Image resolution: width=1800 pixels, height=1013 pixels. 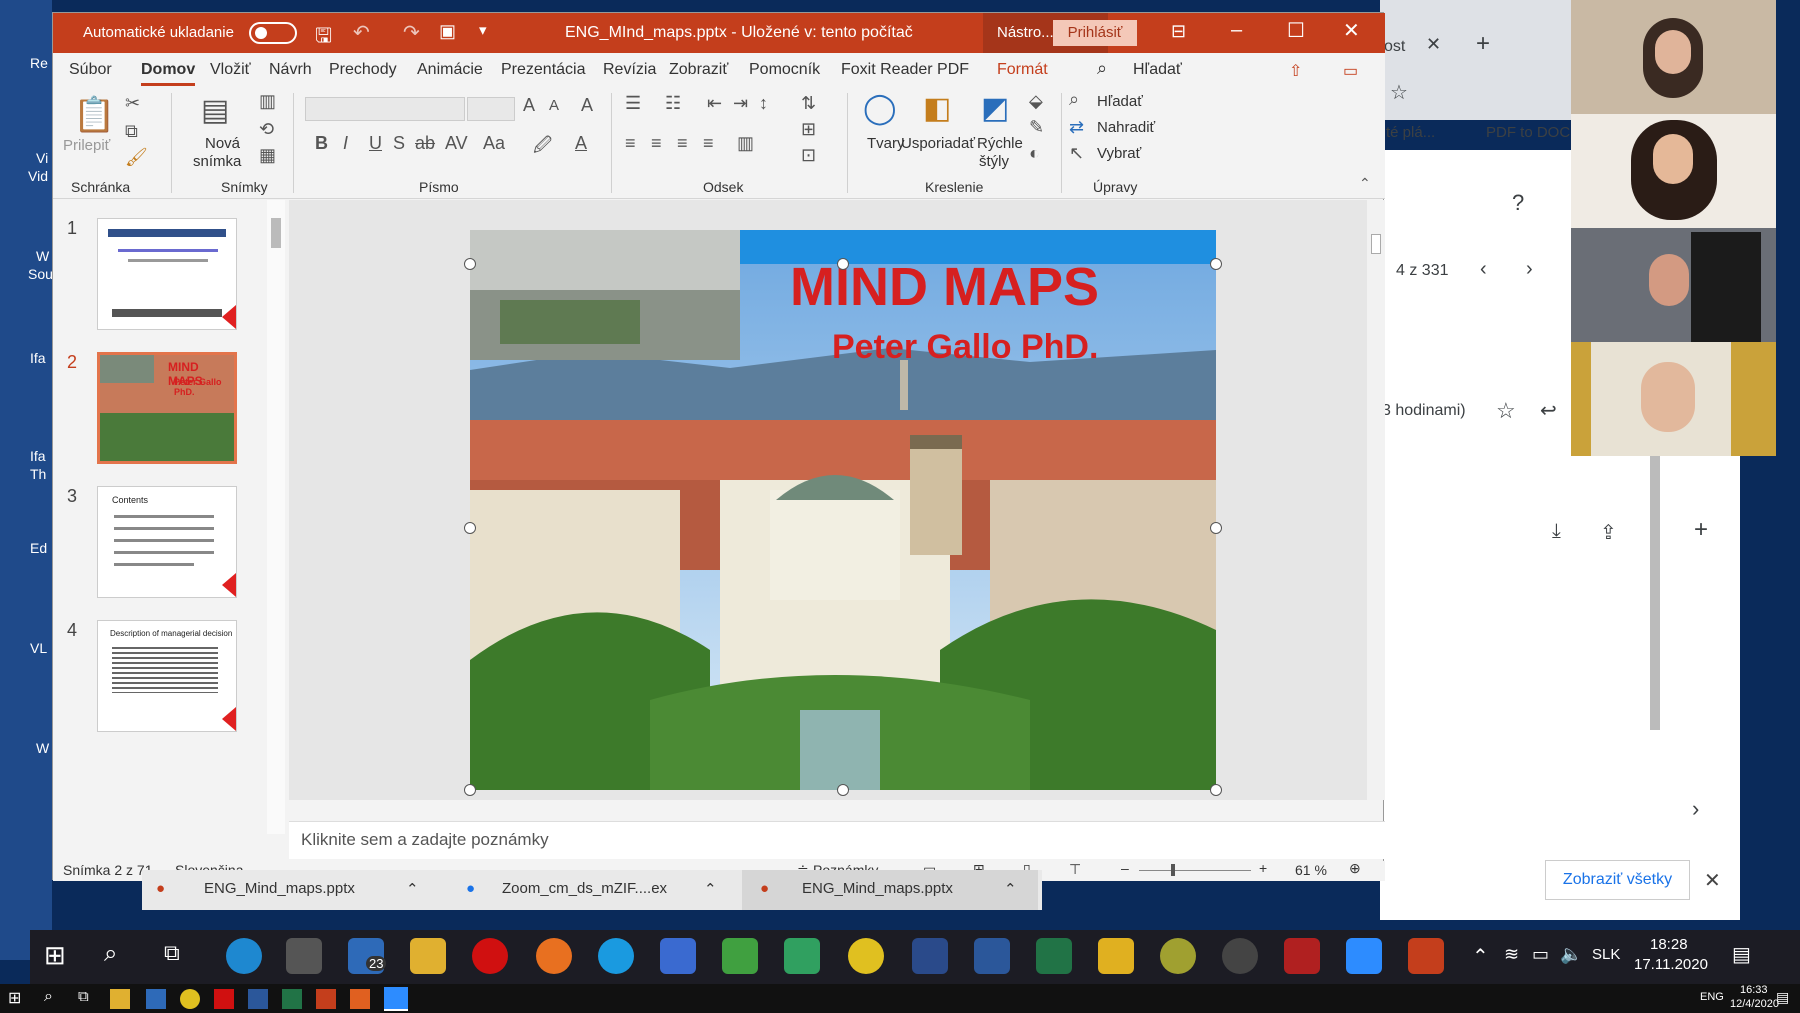 What do you see at coordinates (167, 542) in the screenshot?
I see `slide-thumbnail: Contents` at bounding box center [167, 542].